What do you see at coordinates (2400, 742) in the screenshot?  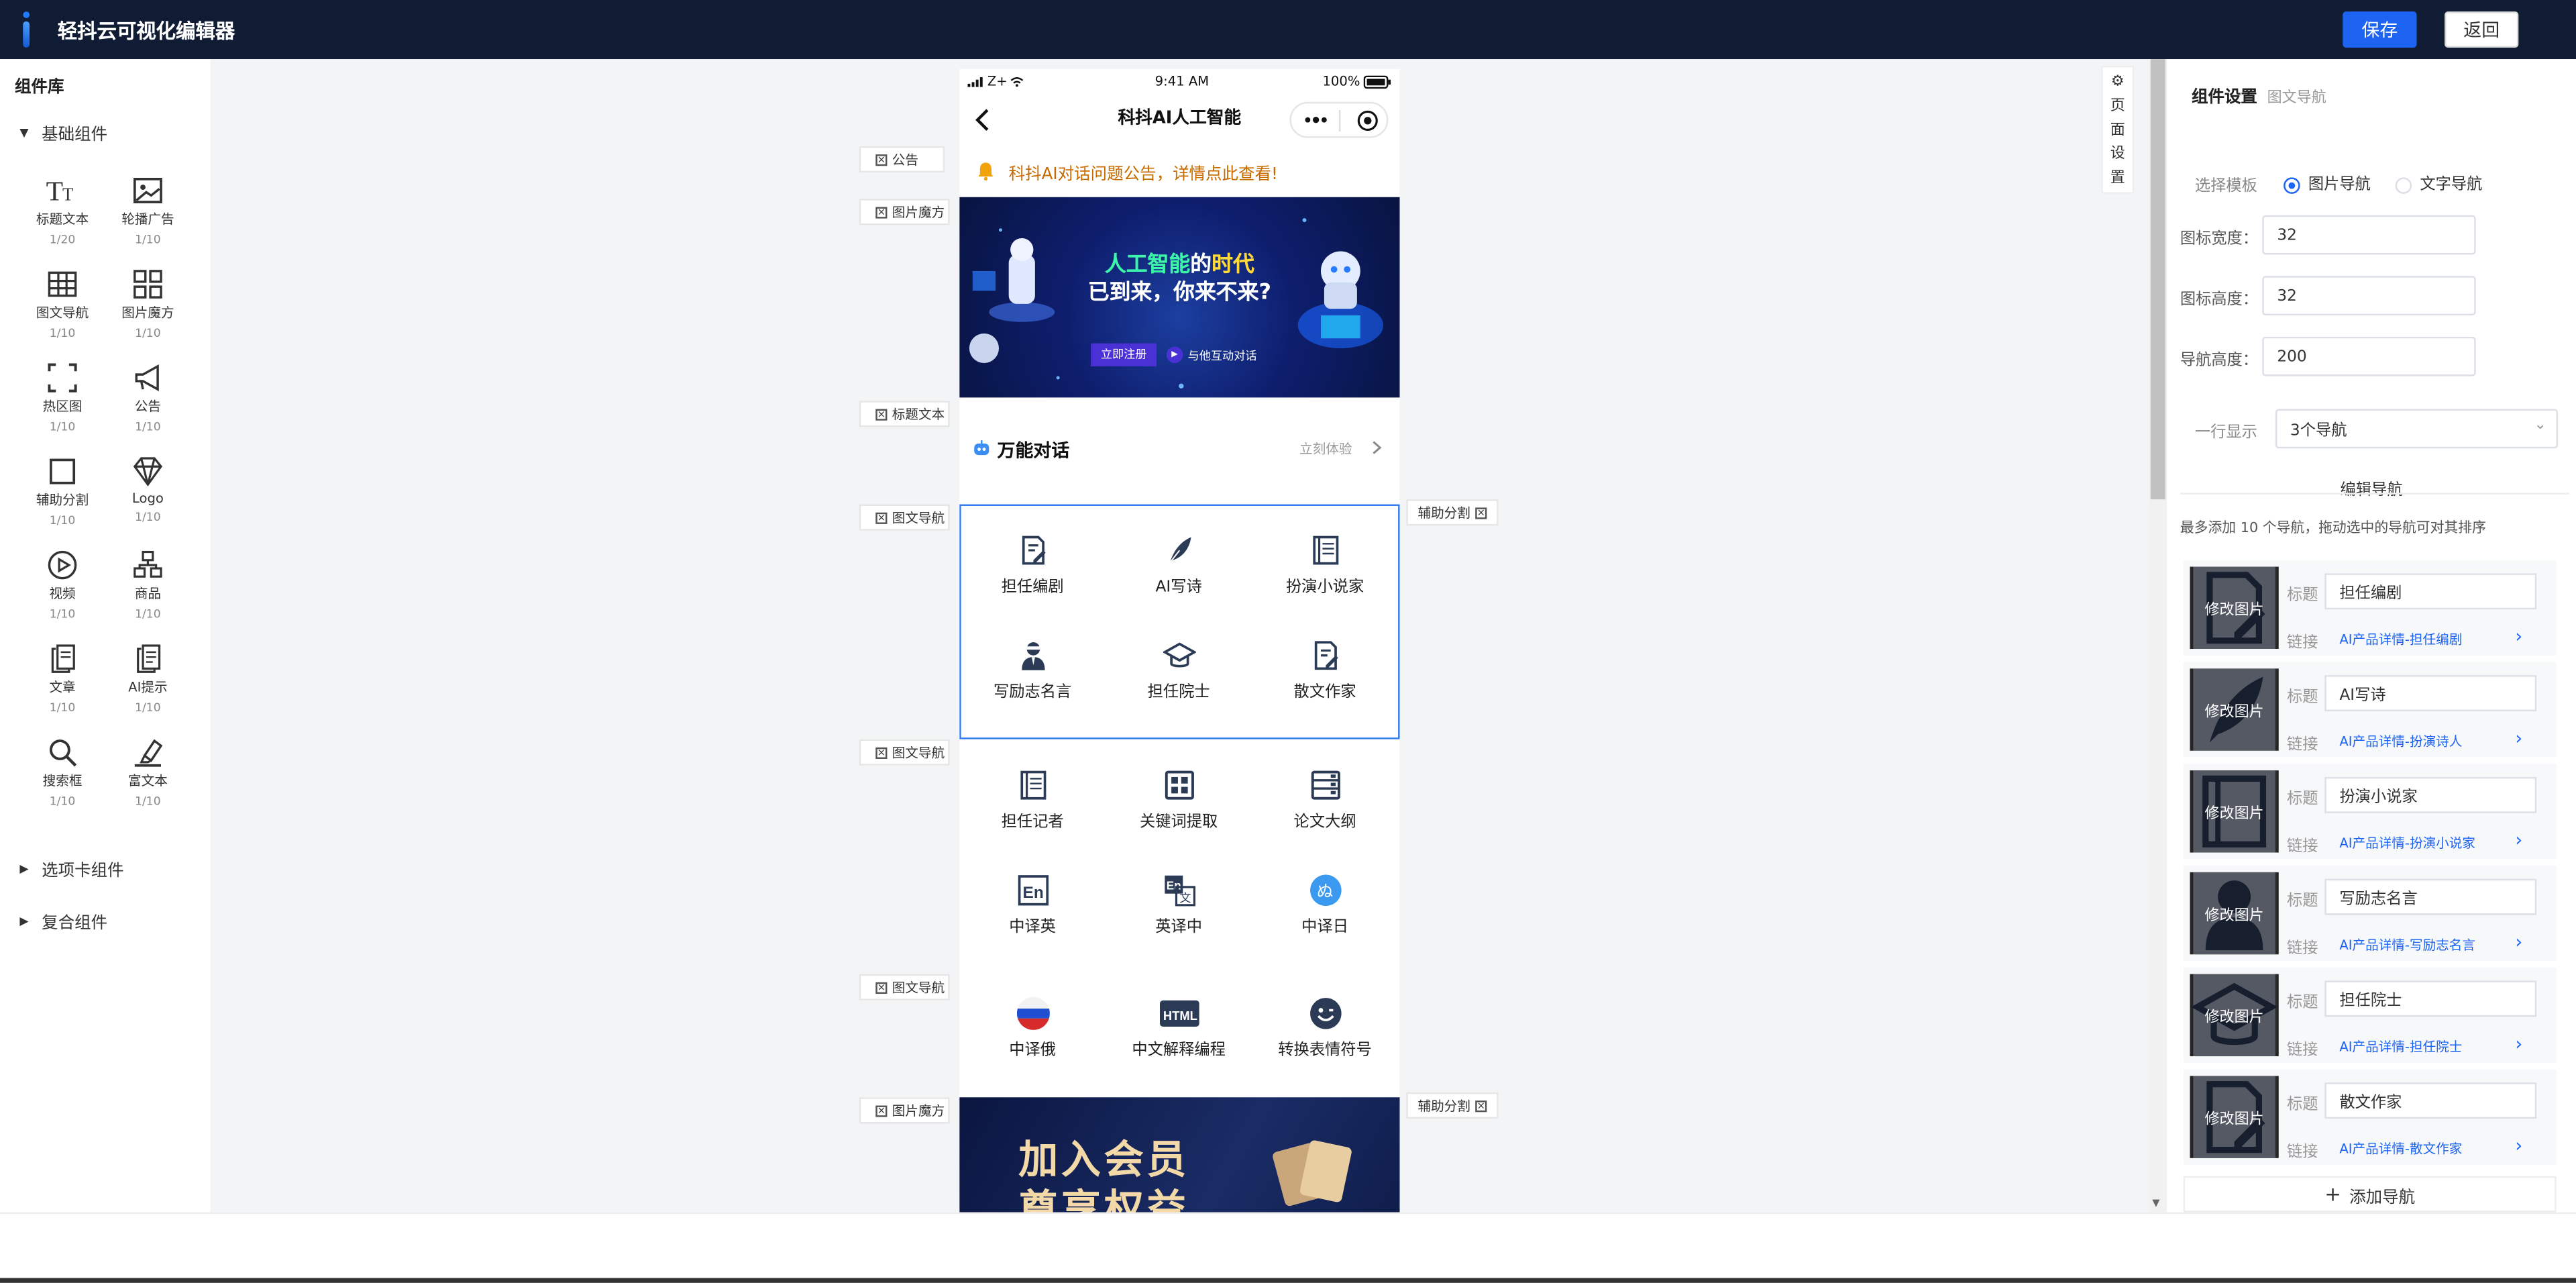 I see `nav-link: AI产品详情-扮演诗人` at bounding box center [2400, 742].